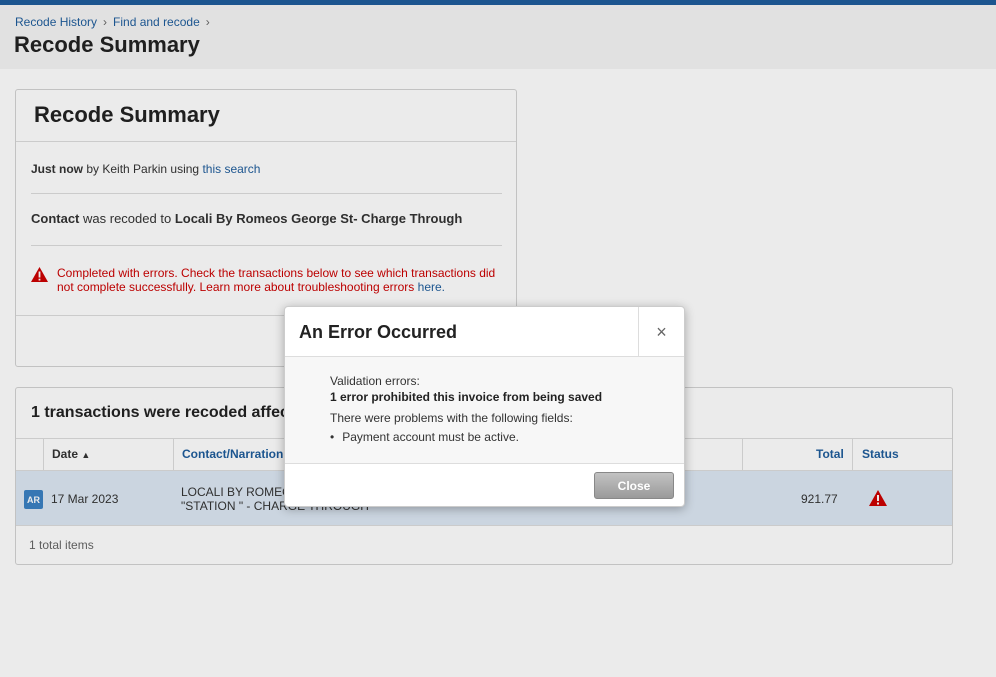 This screenshot has width=996, height=677. I want to click on dialog-header: An Error Occurred ×, so click(484, 332).